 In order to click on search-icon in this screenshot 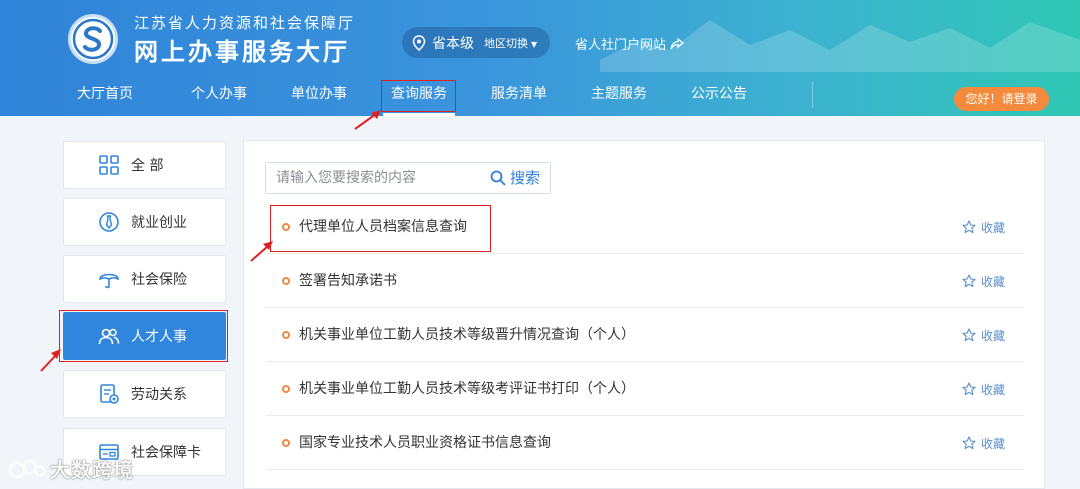, I will do `click(498, 178)`.